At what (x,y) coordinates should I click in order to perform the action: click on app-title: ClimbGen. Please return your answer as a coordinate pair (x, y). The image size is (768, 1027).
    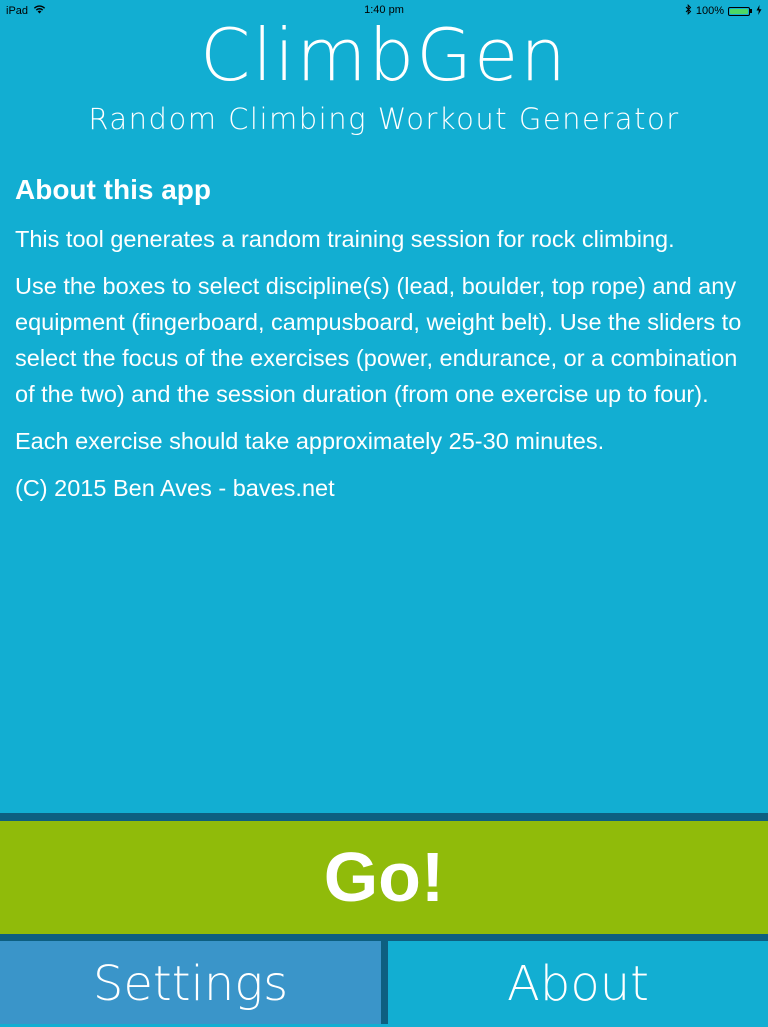
    Looking at the image, I should click on (384, 55).